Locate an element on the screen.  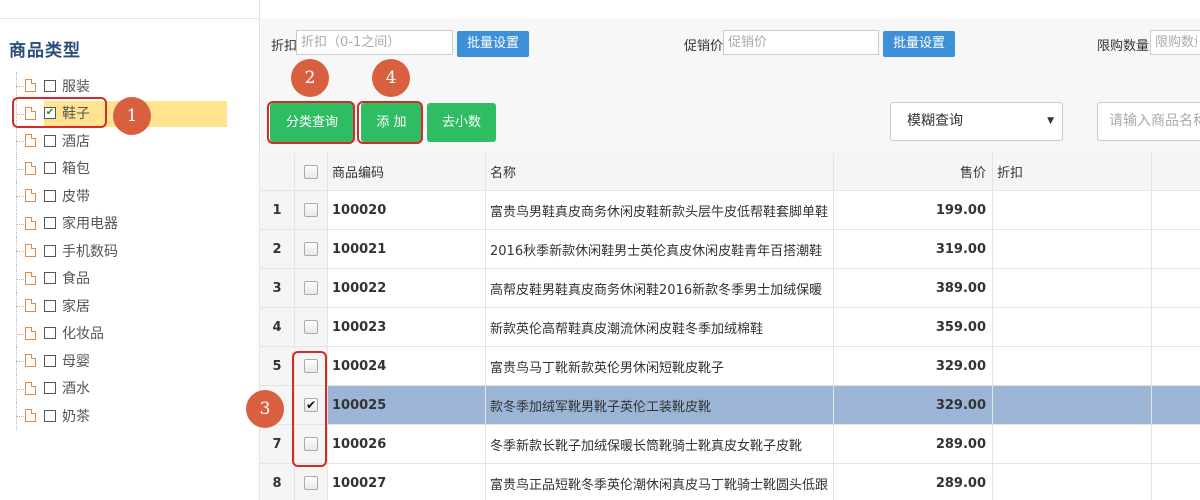
batch-discount-button: 批量设置 is located at coordinates (493, 44).